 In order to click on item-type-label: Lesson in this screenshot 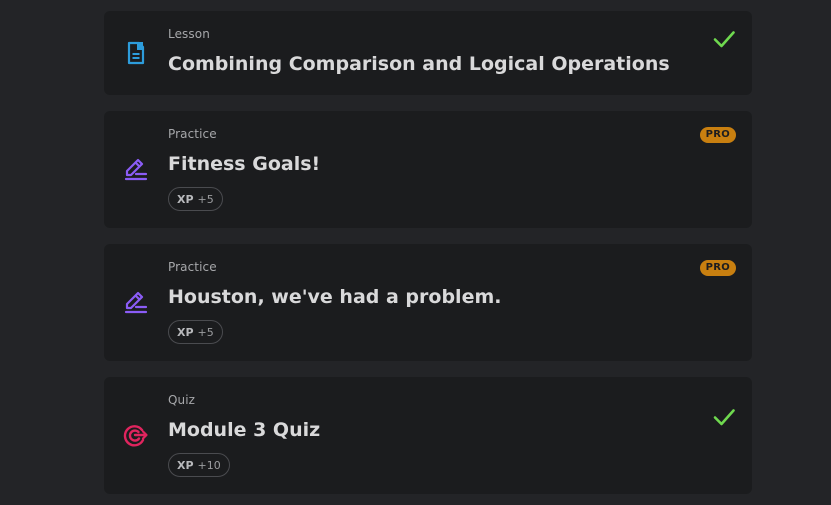, I will do `click(189, 34)`.